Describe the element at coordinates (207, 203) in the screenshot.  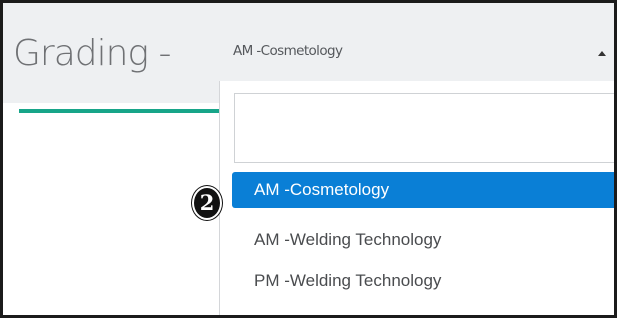
I see `step-marker-badge: 2` at that location.